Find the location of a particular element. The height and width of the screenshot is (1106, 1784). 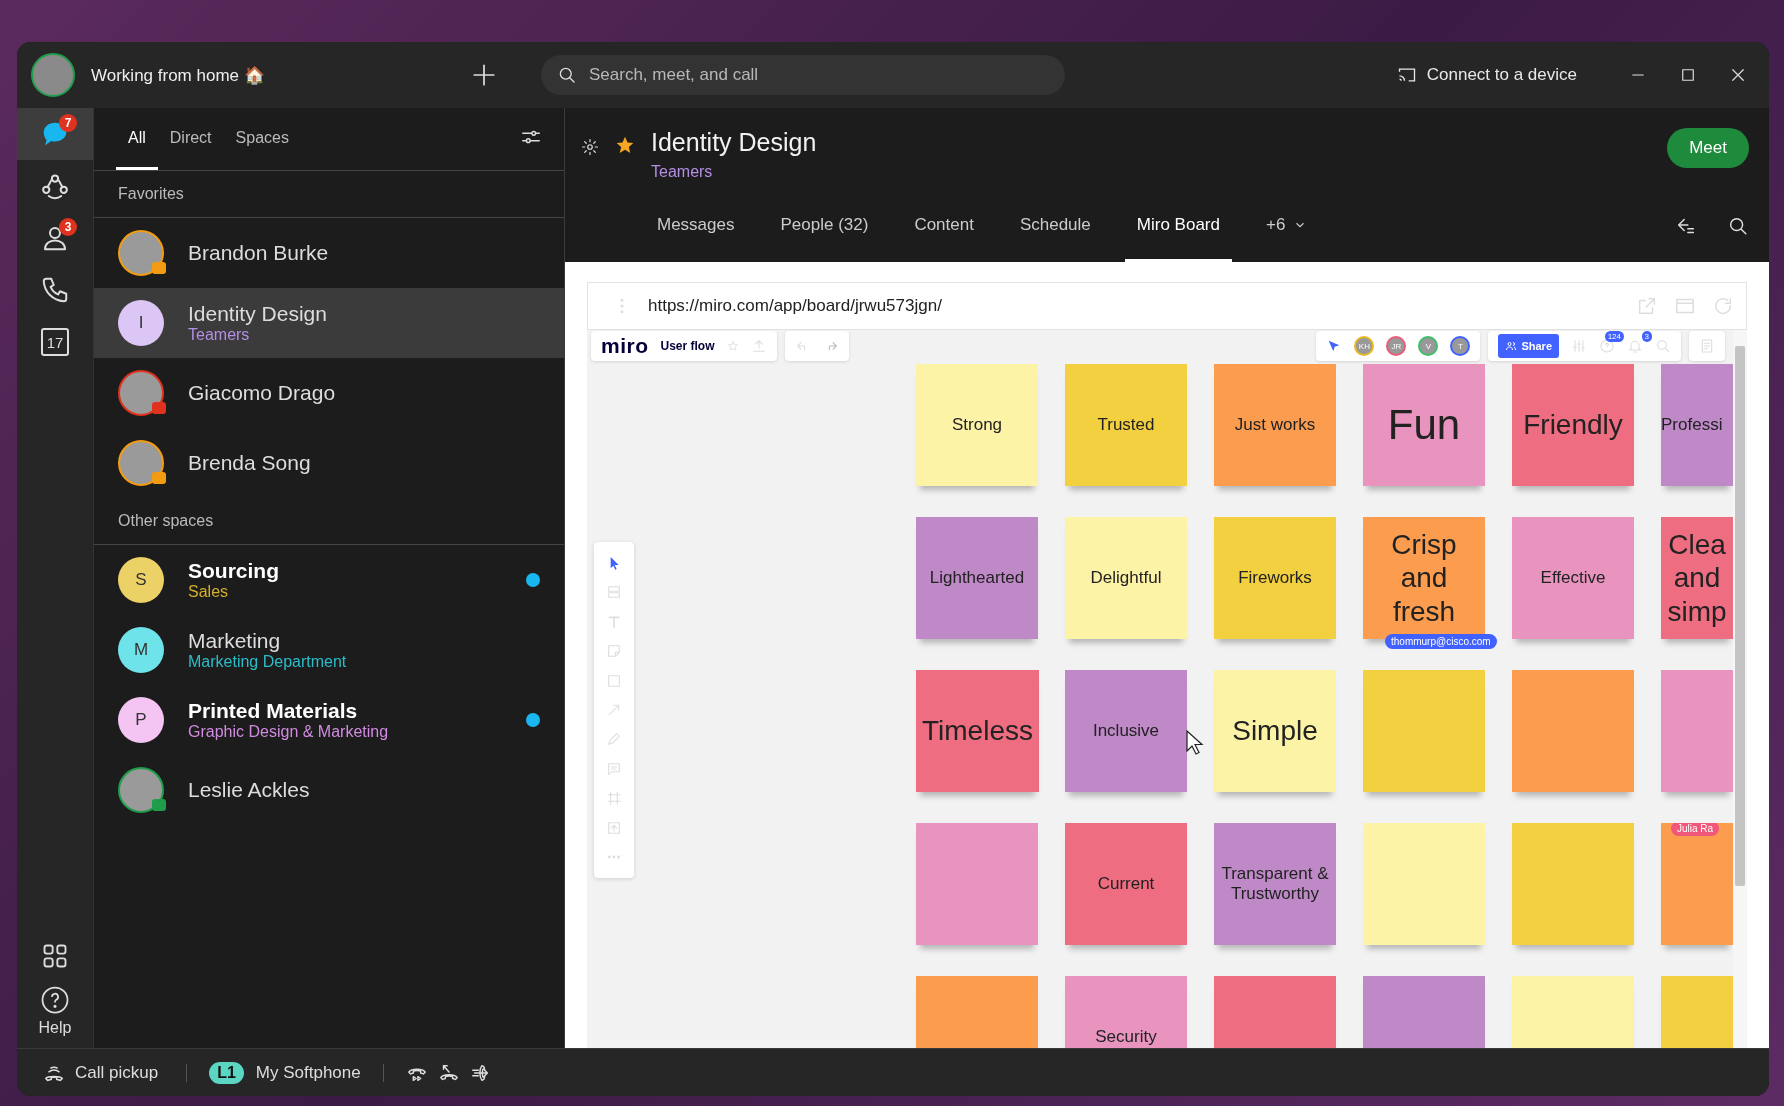

sticky-note: Transparent & Trustworthy is located at coordinates (1275, 884).